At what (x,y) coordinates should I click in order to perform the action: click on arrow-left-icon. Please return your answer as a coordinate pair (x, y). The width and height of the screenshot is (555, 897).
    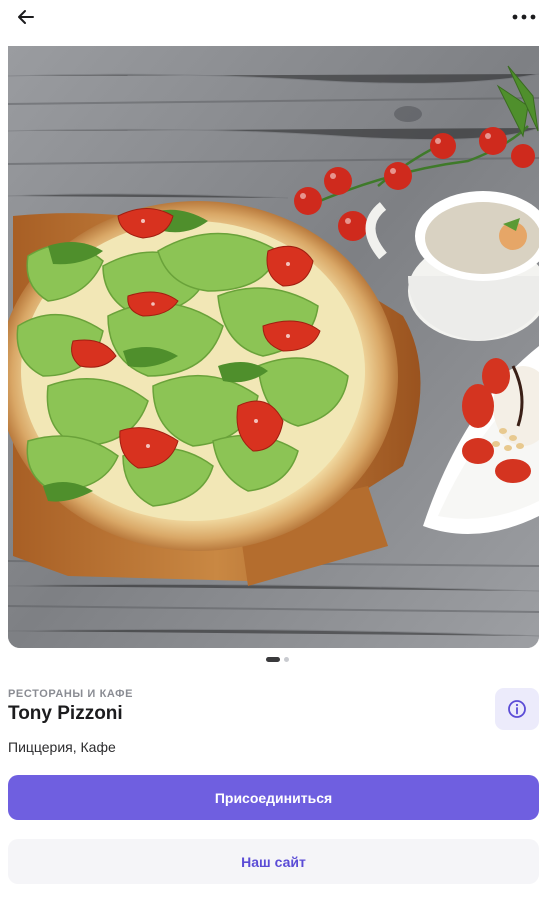
    Looking at the image, I should click on (26, 17).